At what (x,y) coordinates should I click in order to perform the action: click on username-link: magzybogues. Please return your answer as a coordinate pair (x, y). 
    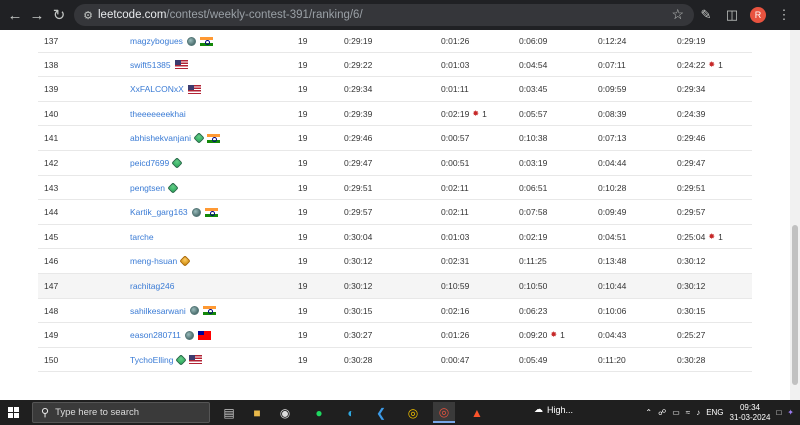
    Looking at the image, I should click on (171, 41).